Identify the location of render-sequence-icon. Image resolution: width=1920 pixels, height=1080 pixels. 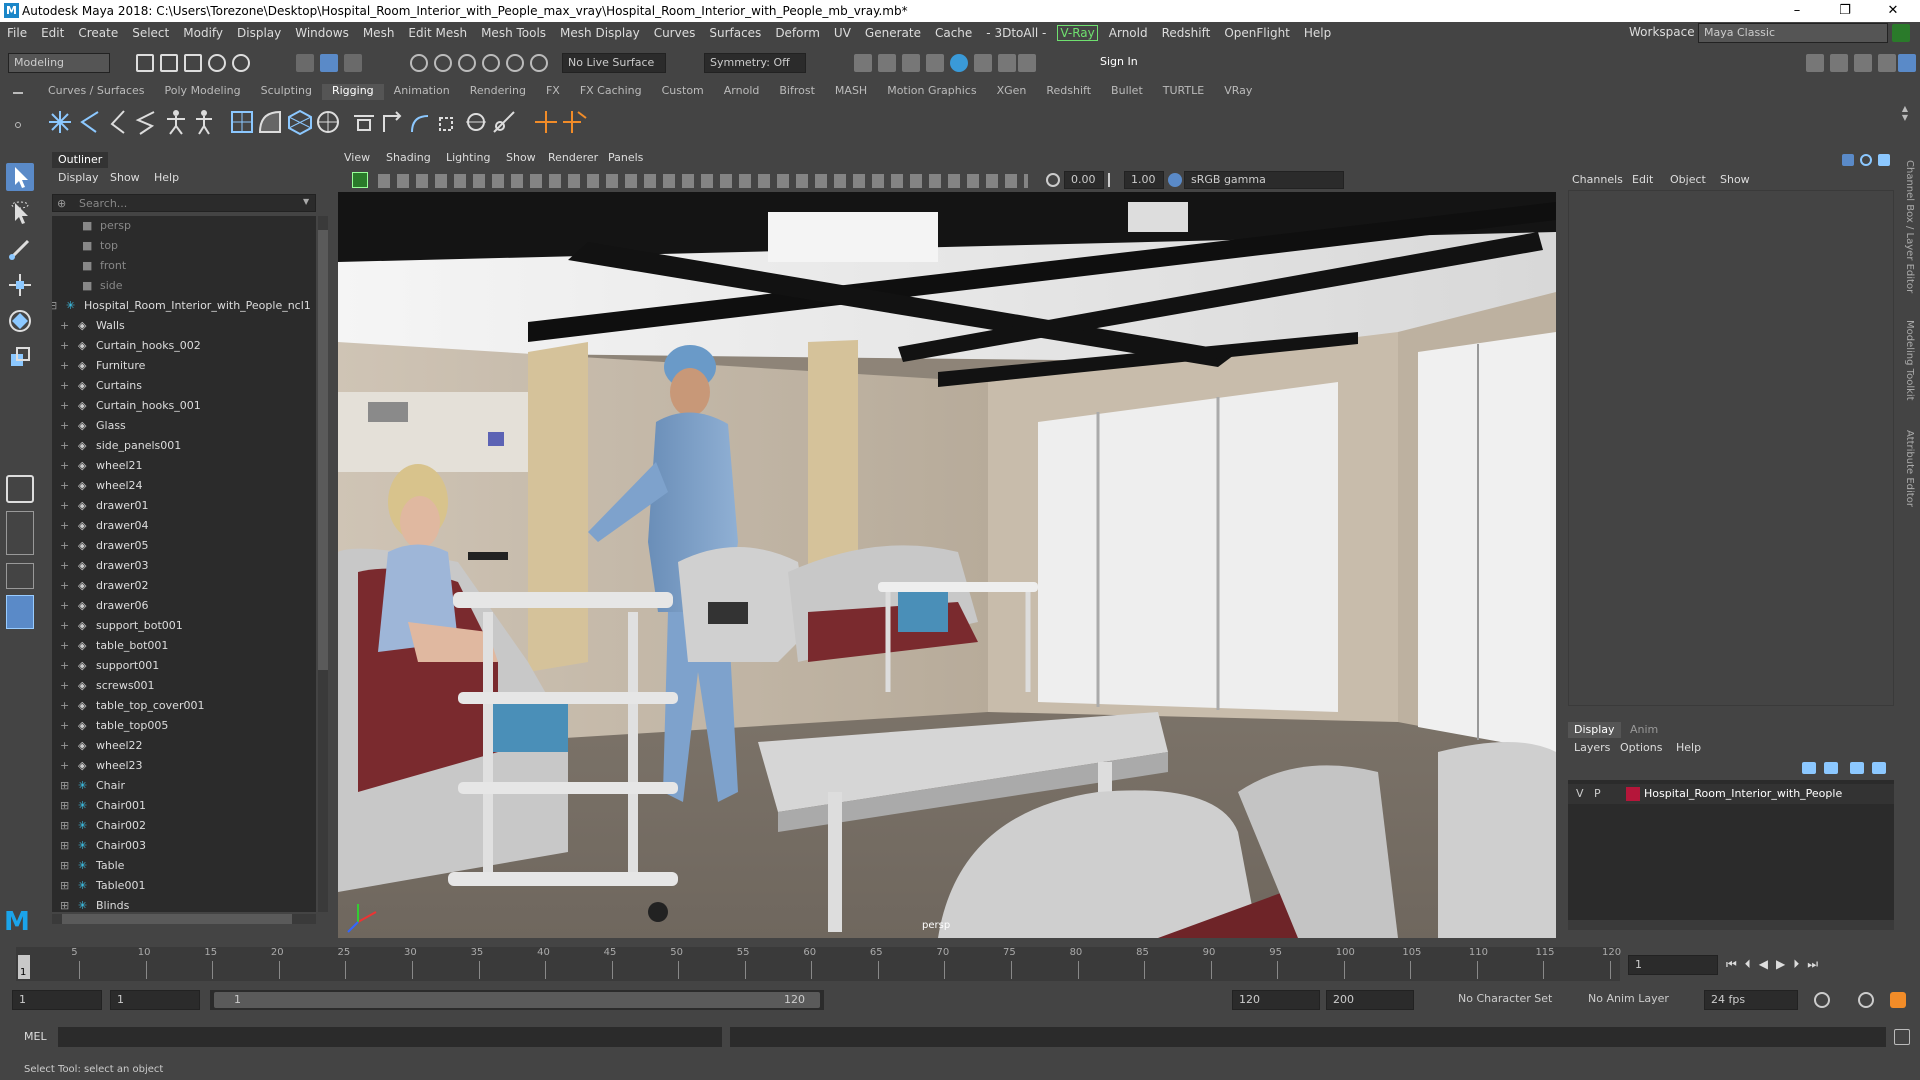
(887, 63).